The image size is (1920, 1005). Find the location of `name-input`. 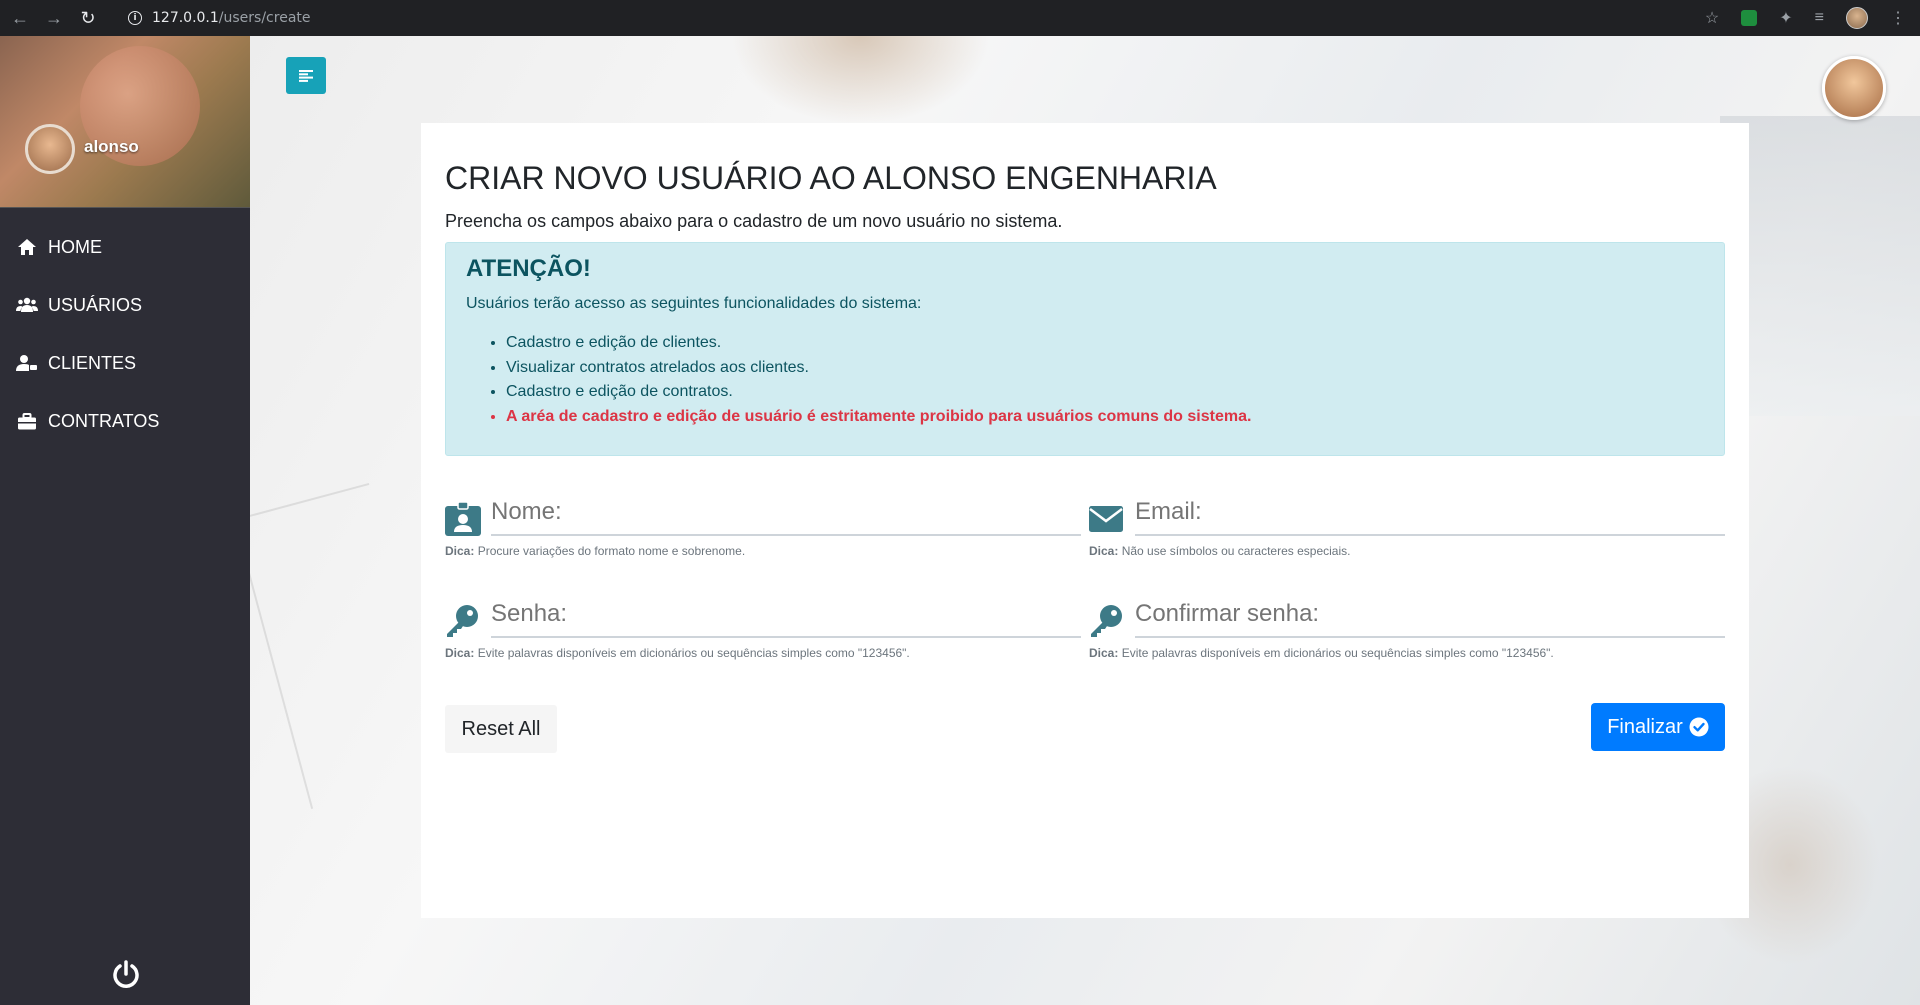

name-input is located at coordinates (786, 516).